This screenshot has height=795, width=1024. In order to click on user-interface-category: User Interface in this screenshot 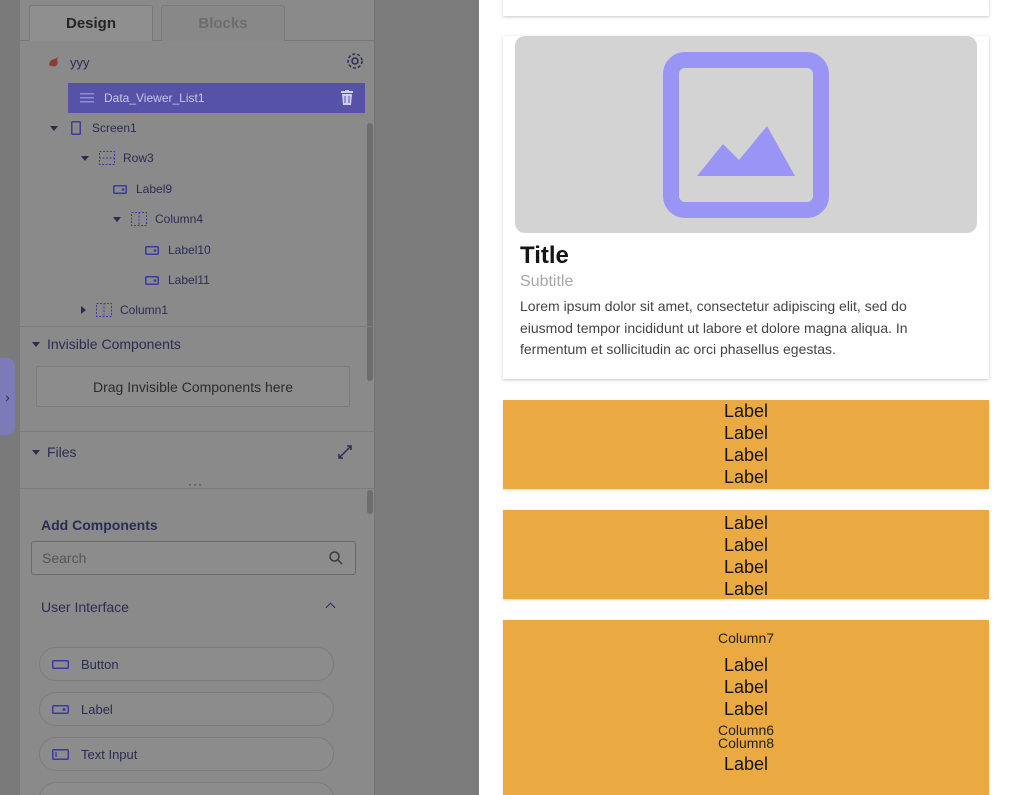, I will do `click(85, 607)`.